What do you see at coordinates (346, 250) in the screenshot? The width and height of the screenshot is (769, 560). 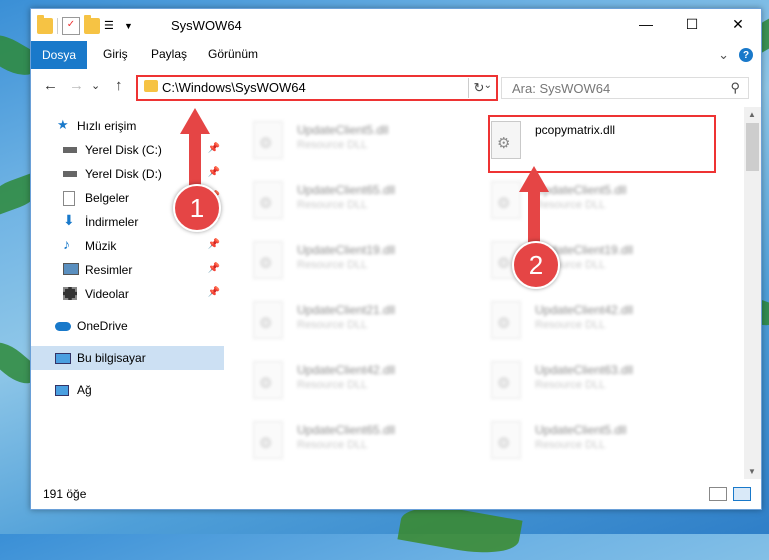 I see `file-name: UpdateClient19.dll` at bounding box center [346, 250].